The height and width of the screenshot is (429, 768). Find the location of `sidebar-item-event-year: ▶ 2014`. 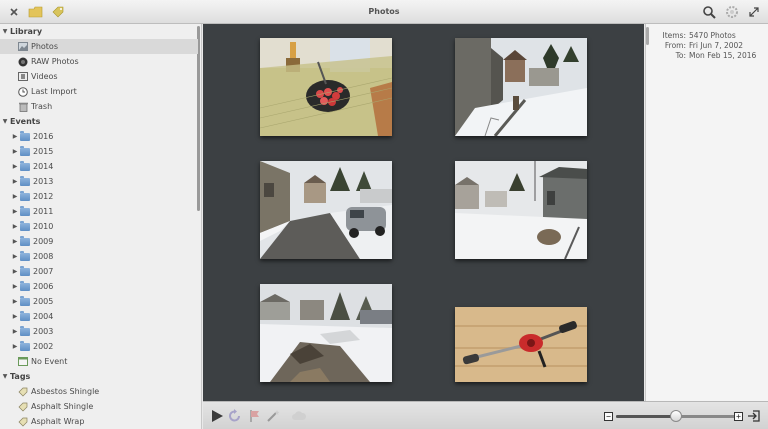

sidebar-item-event-year: ▶ 2014 is located at coordinates (99, 166).